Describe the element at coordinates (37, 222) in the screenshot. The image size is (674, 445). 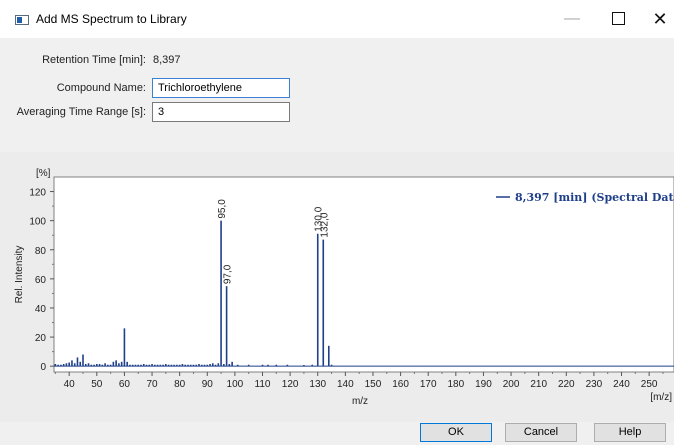
I see `y-tick-label: 100` at that location.